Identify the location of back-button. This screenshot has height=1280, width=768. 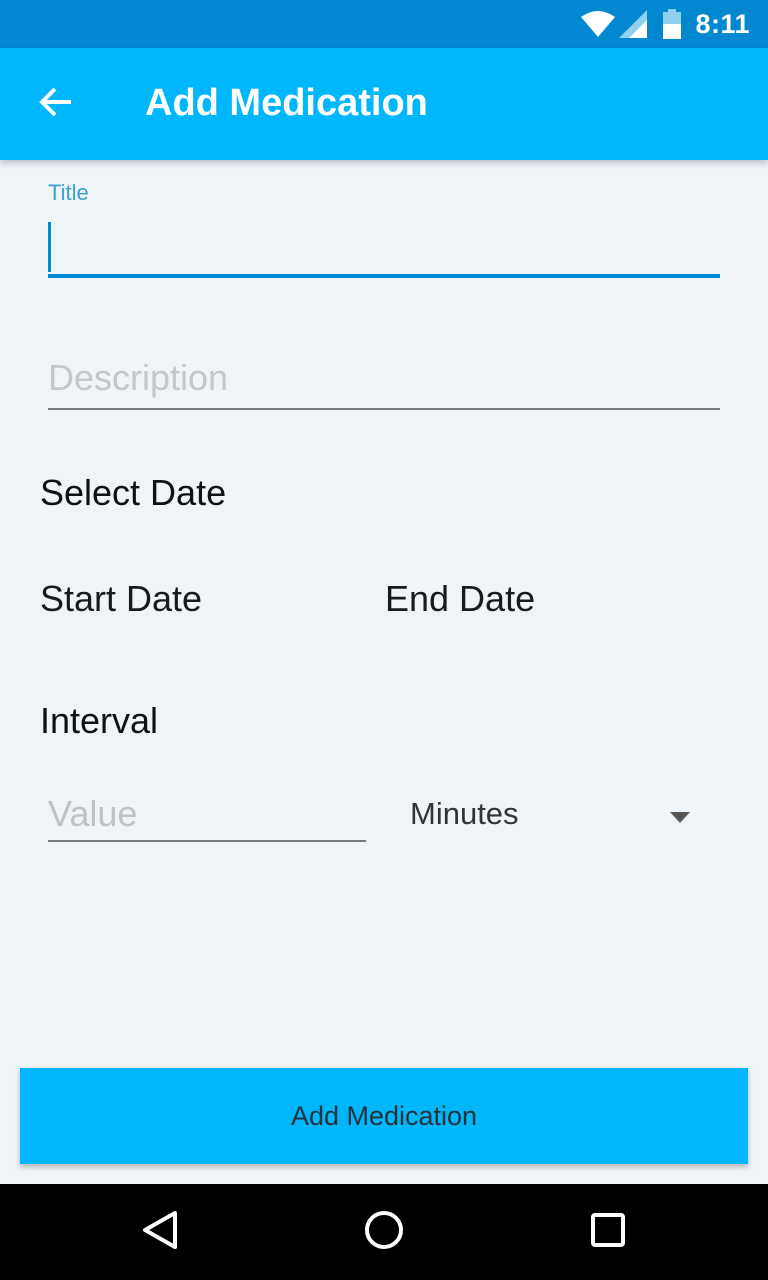
(56, 104).